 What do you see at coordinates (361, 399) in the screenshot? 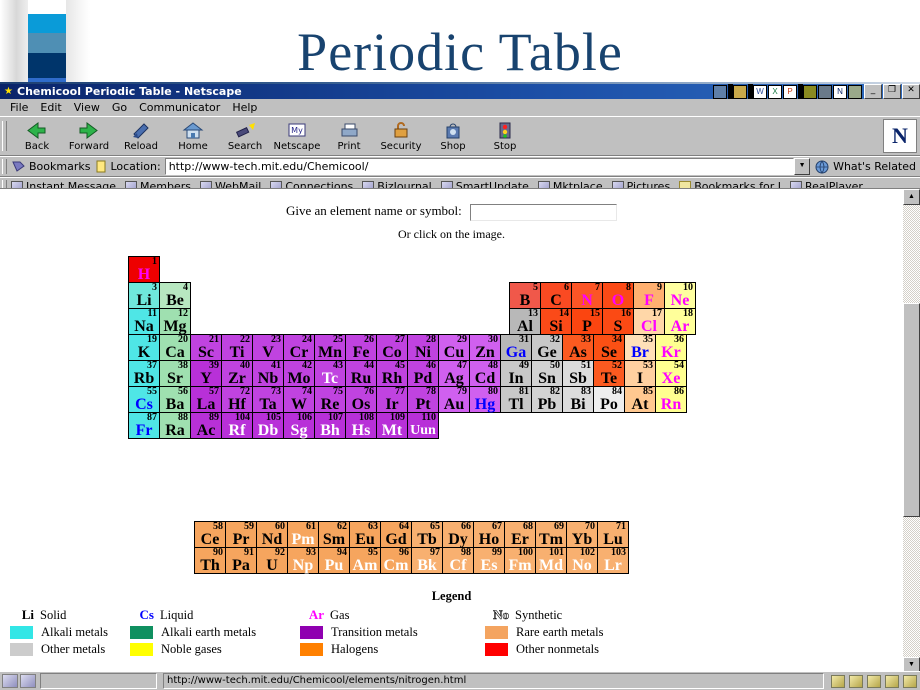
I see `element-cell-os: 76 Os` at bounding box center [361, 399].